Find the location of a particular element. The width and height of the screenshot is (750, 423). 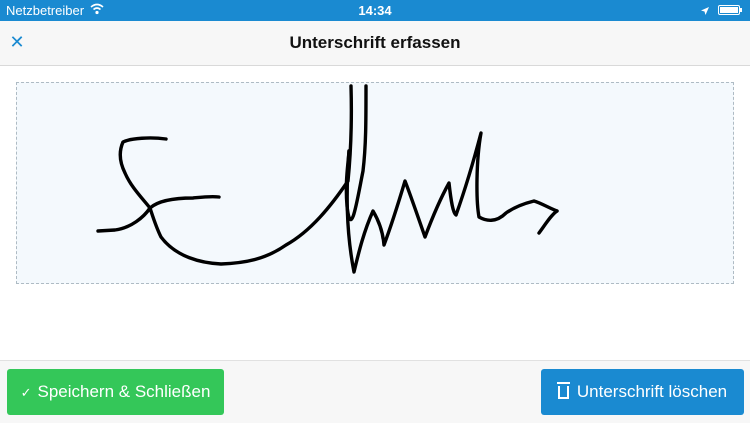

save-button-label: Speichern & Schließen is located at coordinates (124, 391).